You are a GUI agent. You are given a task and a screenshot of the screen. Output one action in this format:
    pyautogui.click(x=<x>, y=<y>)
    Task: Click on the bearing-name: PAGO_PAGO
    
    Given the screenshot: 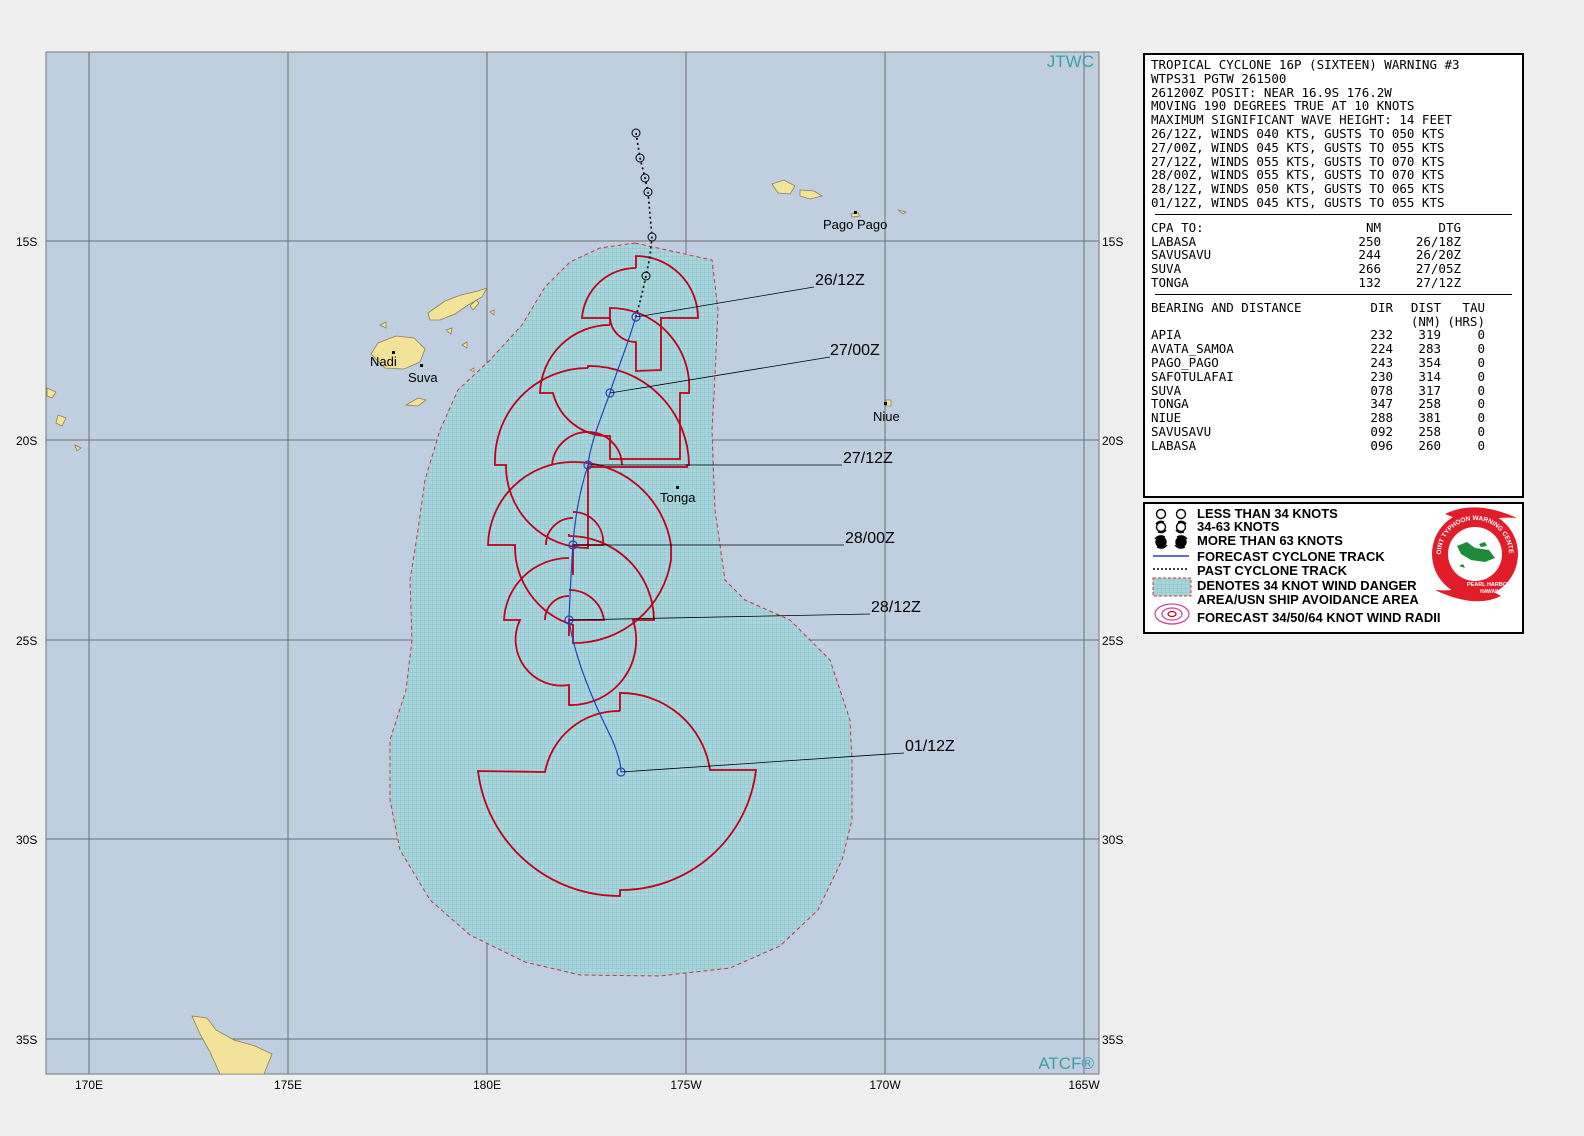 What is the action you would take?
    pyautogui.click(x=1185, y=362)
    